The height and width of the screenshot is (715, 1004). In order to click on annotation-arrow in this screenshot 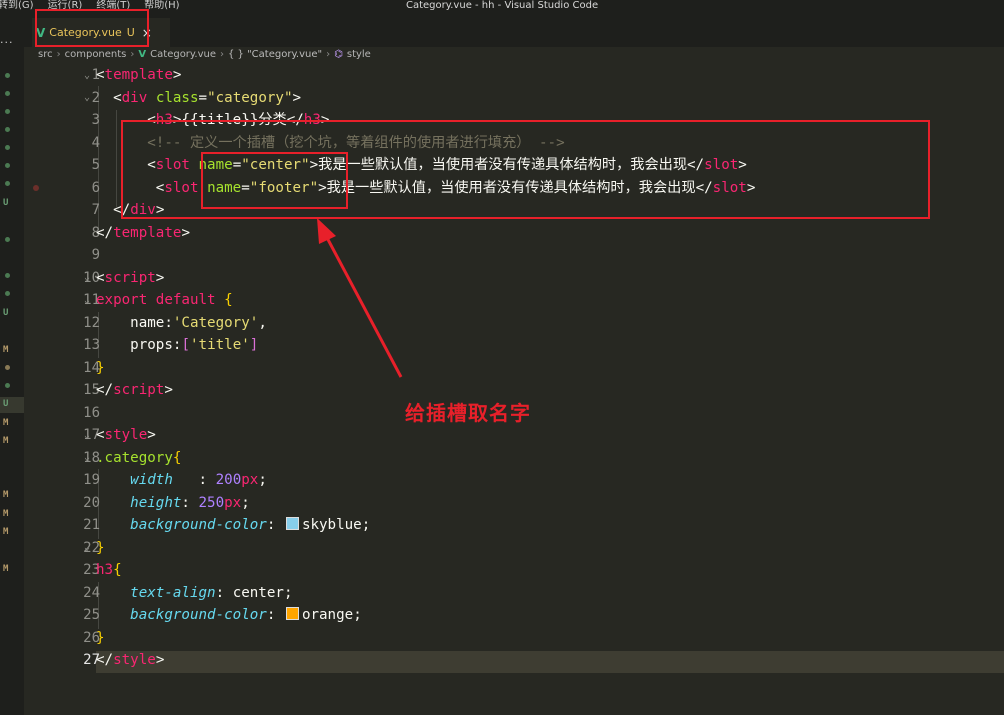, I will do `click(360, 298)`.